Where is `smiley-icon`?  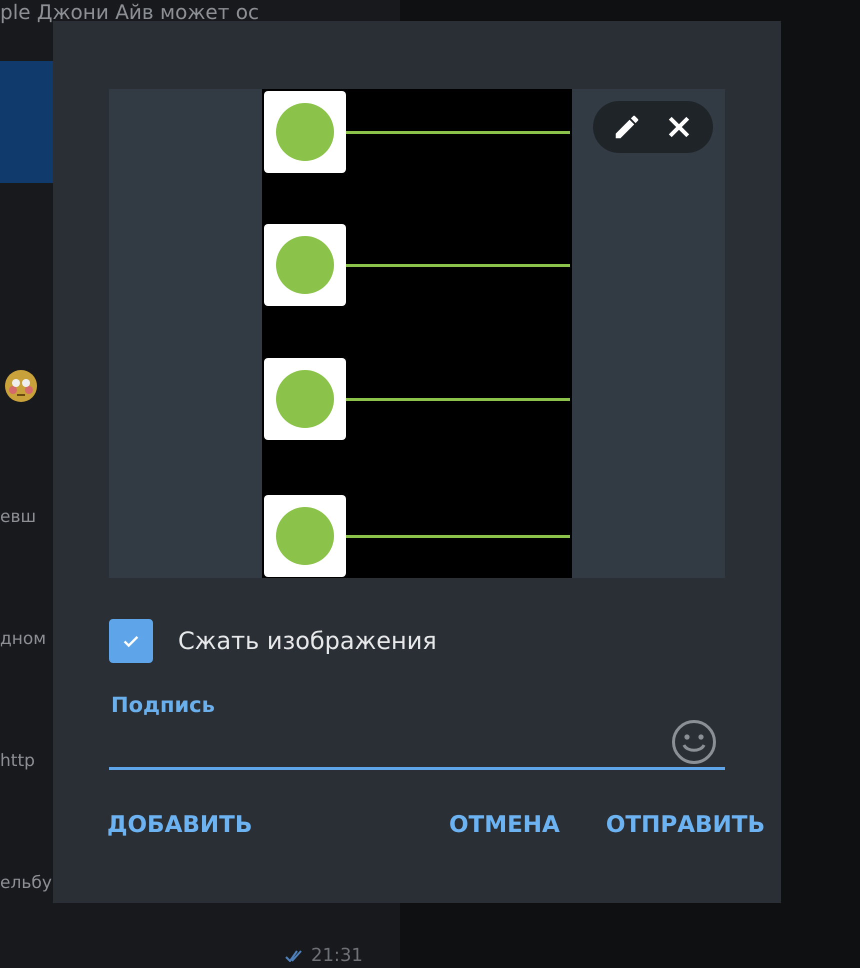
smiley-icon is located at coordinates (694, 742).